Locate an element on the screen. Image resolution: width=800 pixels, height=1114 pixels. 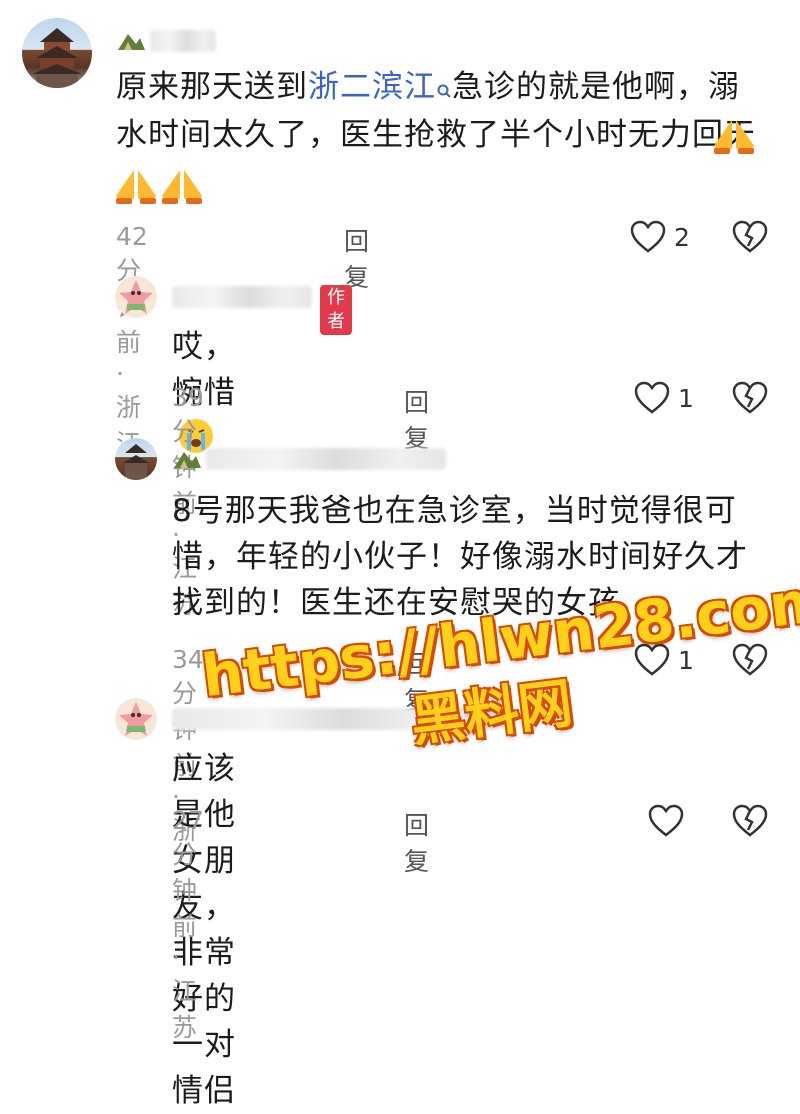
like-button: 2 is located at coordinates (660, 237).